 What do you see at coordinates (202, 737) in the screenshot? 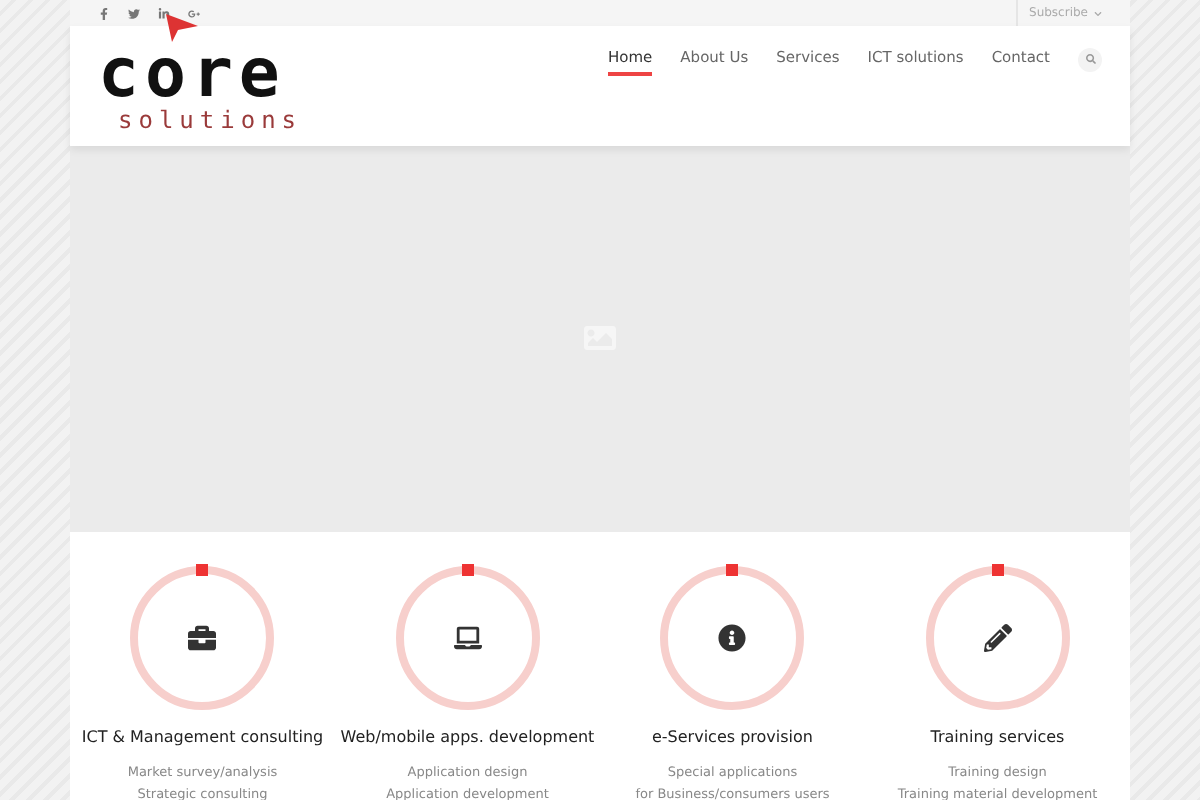
I see `service-title: ICT & Management consulting` at bounding box center [202, 737].